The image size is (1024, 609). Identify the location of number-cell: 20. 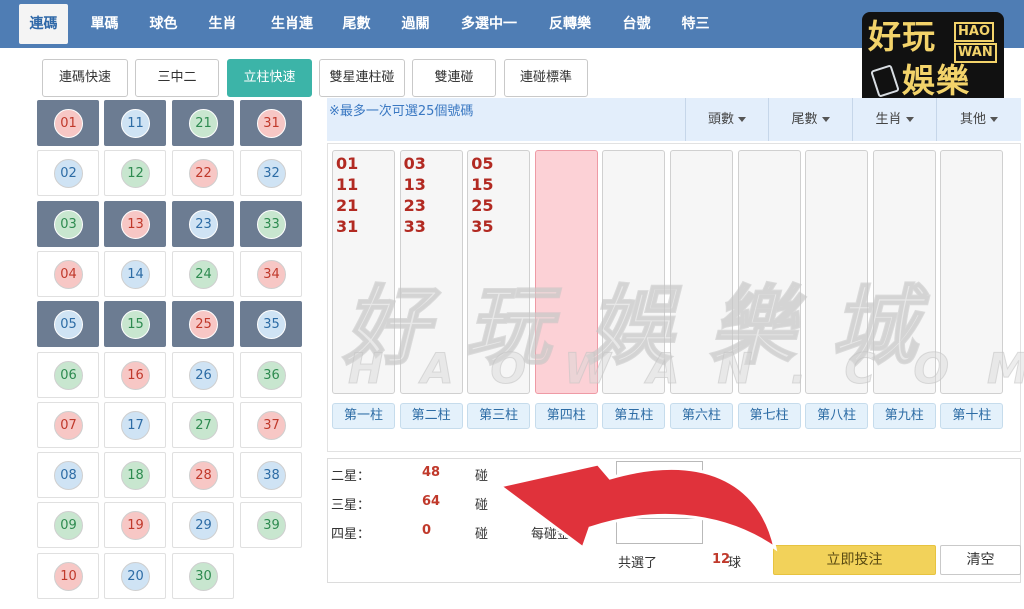
(135, 575).